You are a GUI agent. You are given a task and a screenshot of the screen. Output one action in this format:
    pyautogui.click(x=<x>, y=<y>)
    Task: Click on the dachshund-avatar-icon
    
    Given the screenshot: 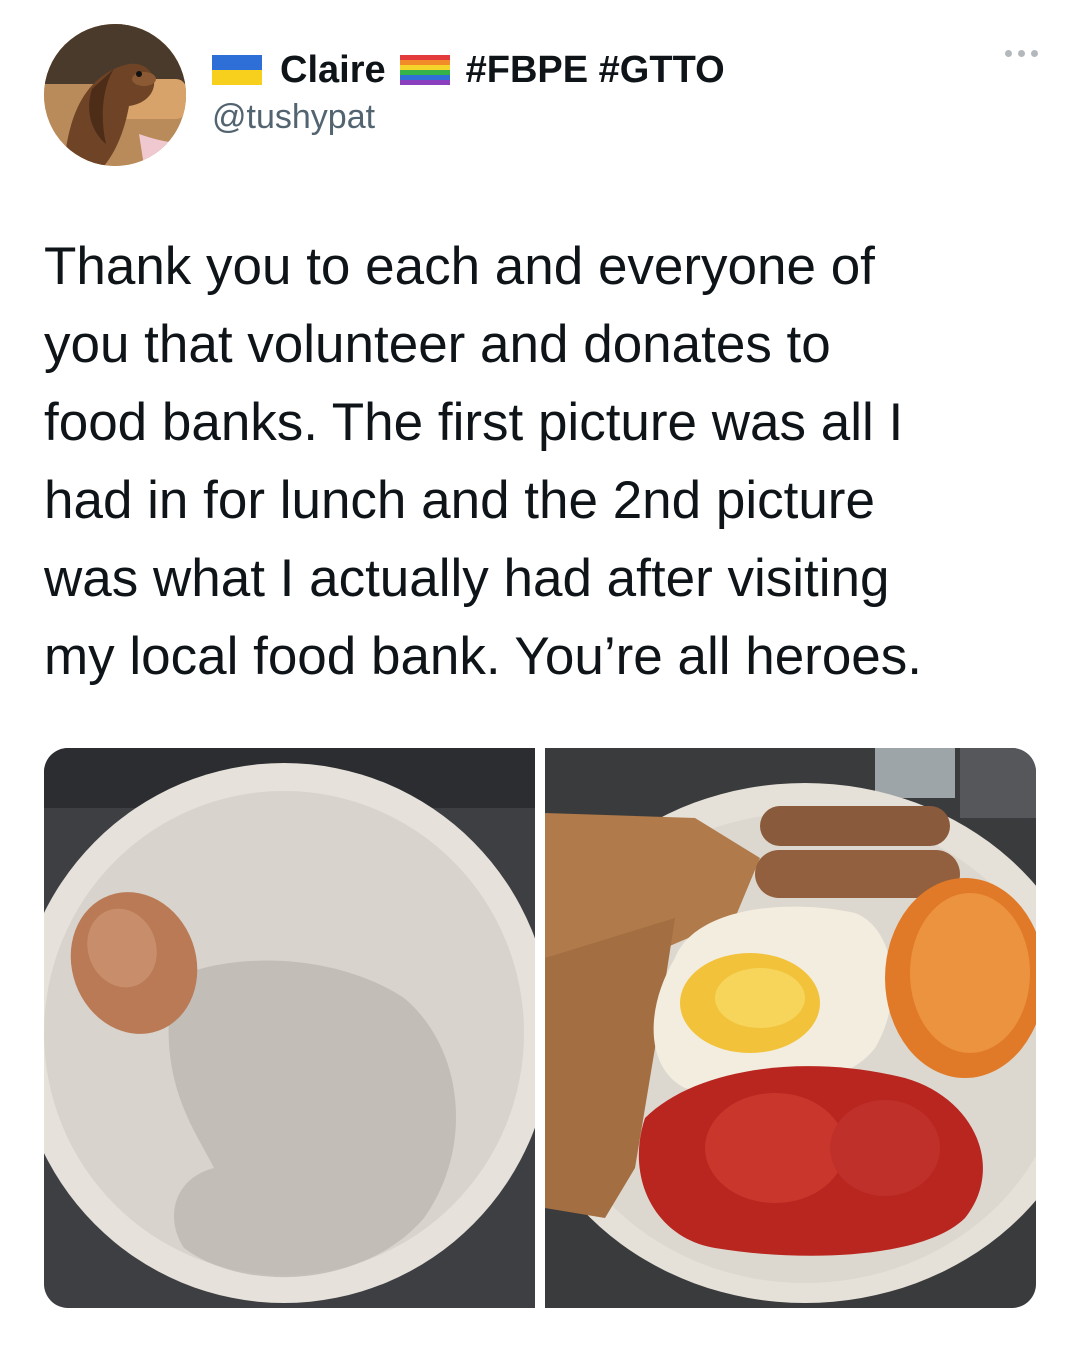 What is the action you would take?
    pyautogui.click(x=115, y=95)
    